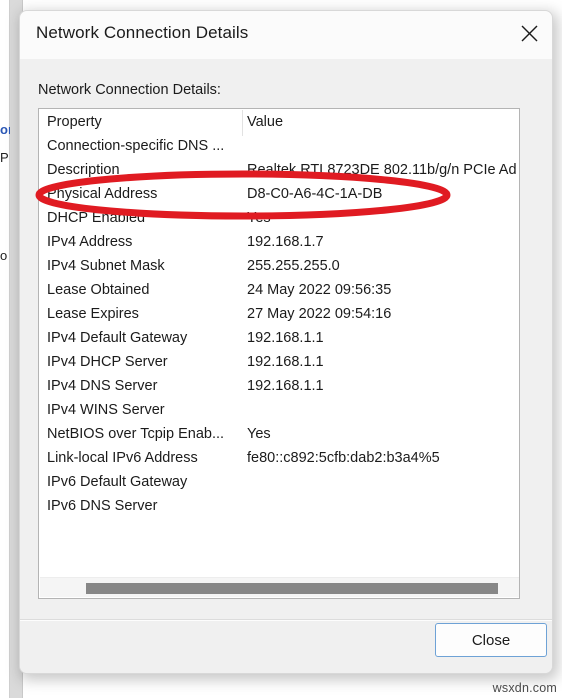 This screenshot has width=562, height=698. What do you see at coordinates (491, 640) in the screenshot?
I see `close-button: Close` at bounding box center [491, 640].